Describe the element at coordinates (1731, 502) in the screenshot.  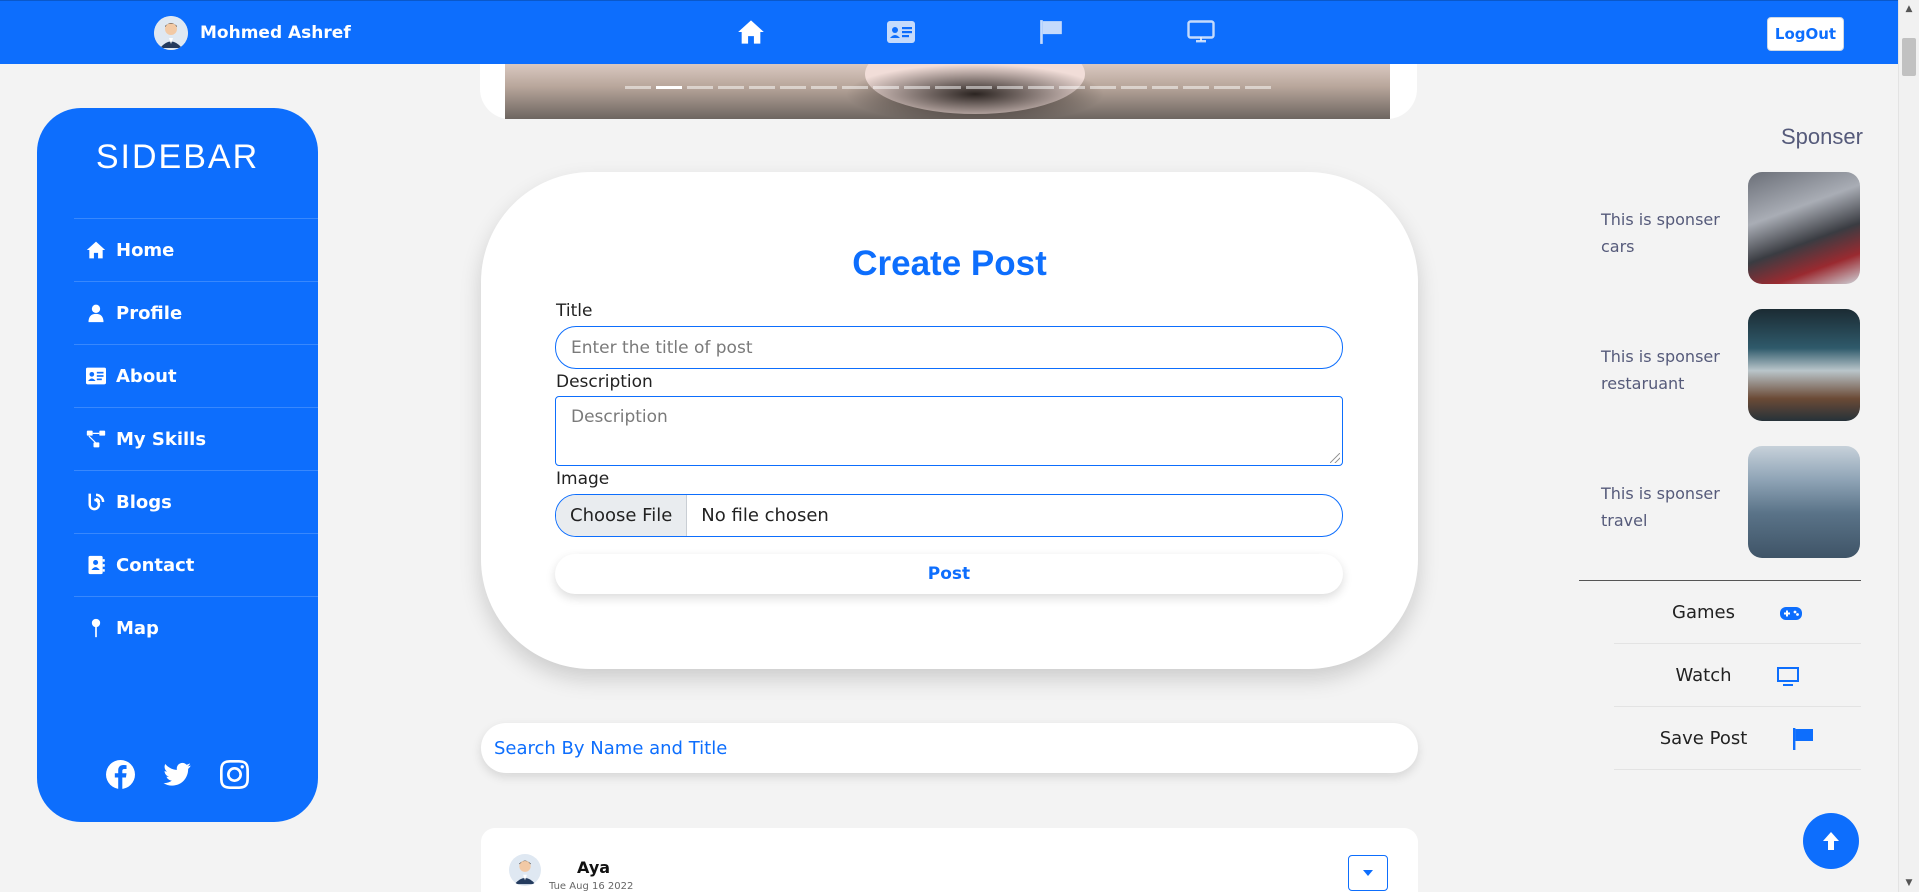
I see `sponsor-item-travel: This is sponser travel` at that location.